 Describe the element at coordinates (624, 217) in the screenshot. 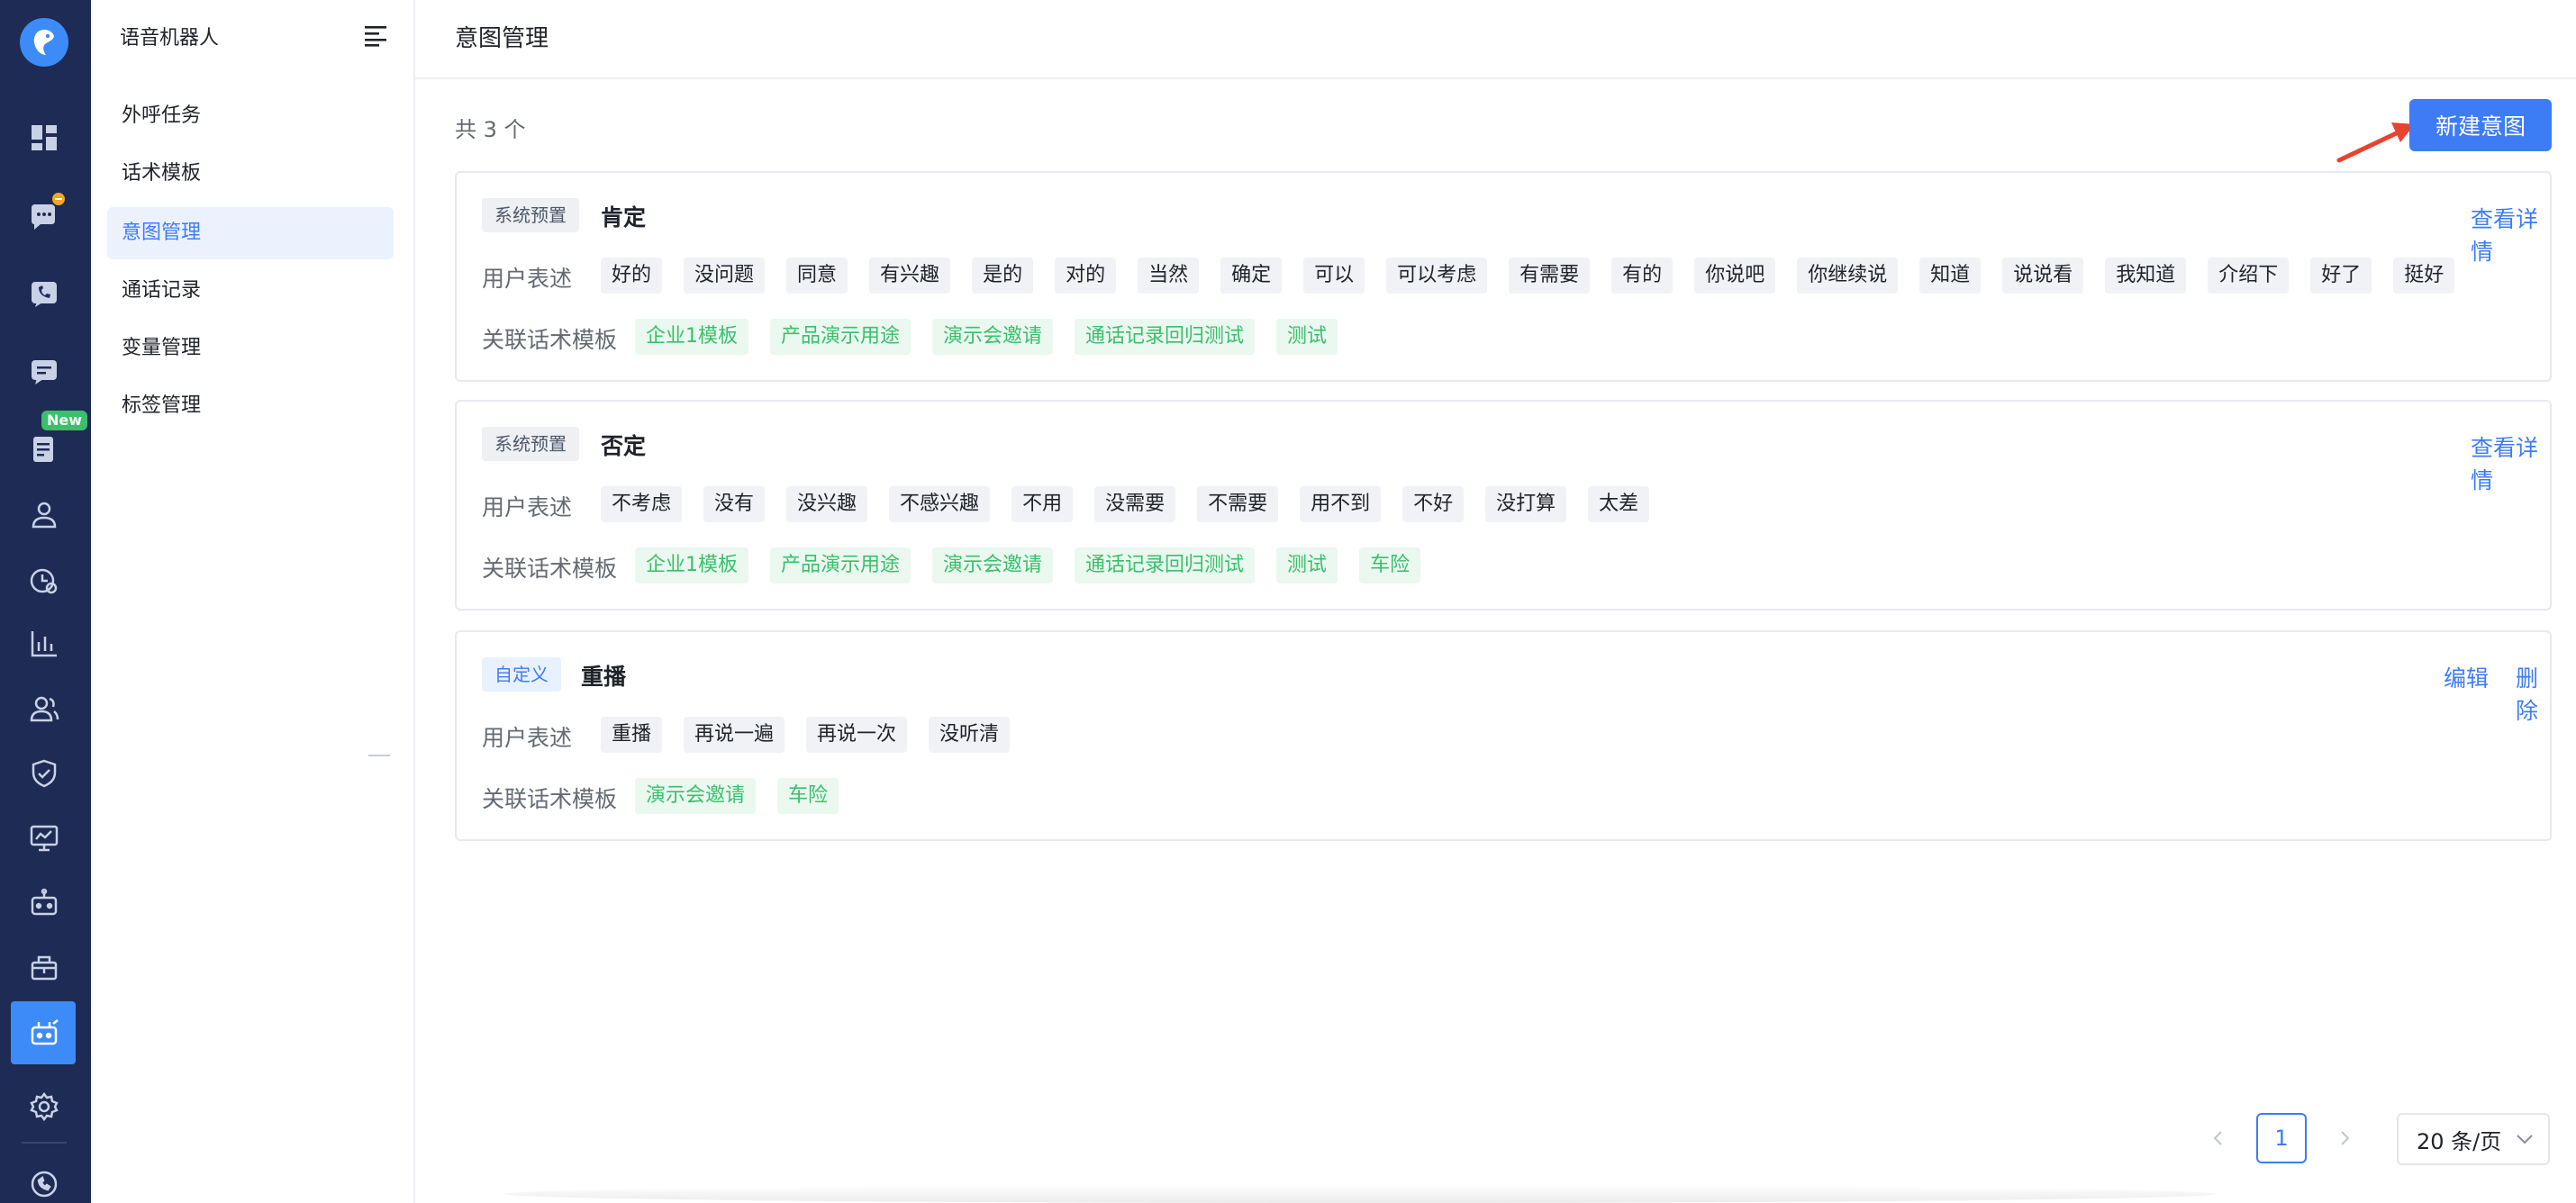

I see `intent-name: 肯定` at that location.